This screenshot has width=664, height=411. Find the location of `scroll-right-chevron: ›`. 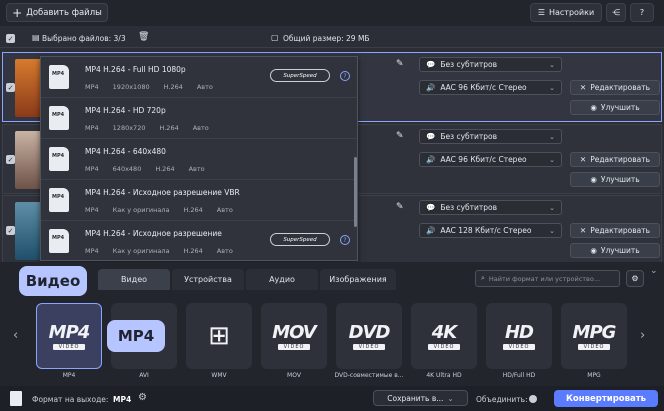

scroll-right-chevron: › is located at coordinates (642, 335).